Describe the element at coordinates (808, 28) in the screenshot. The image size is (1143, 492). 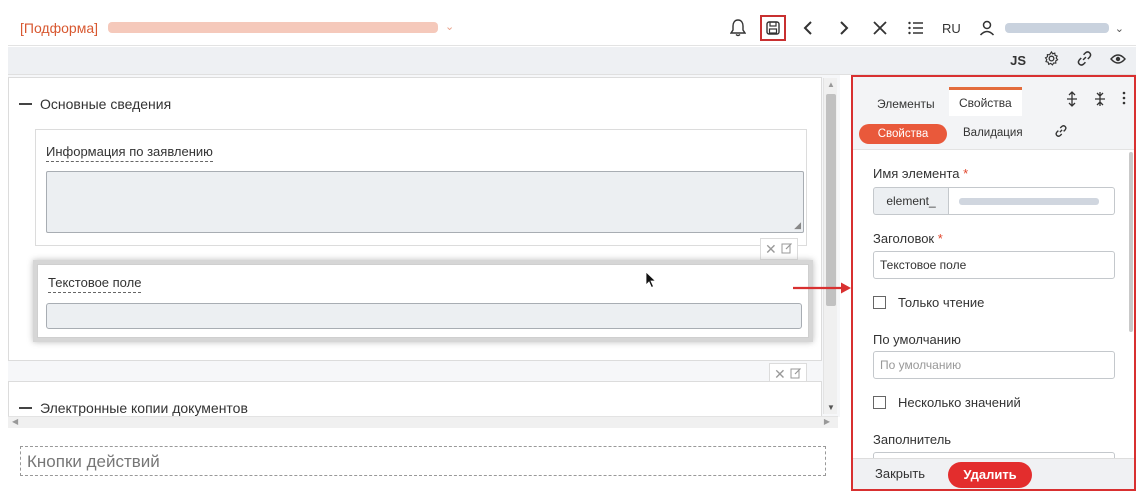
I see `chevron-left-icon` at that location.